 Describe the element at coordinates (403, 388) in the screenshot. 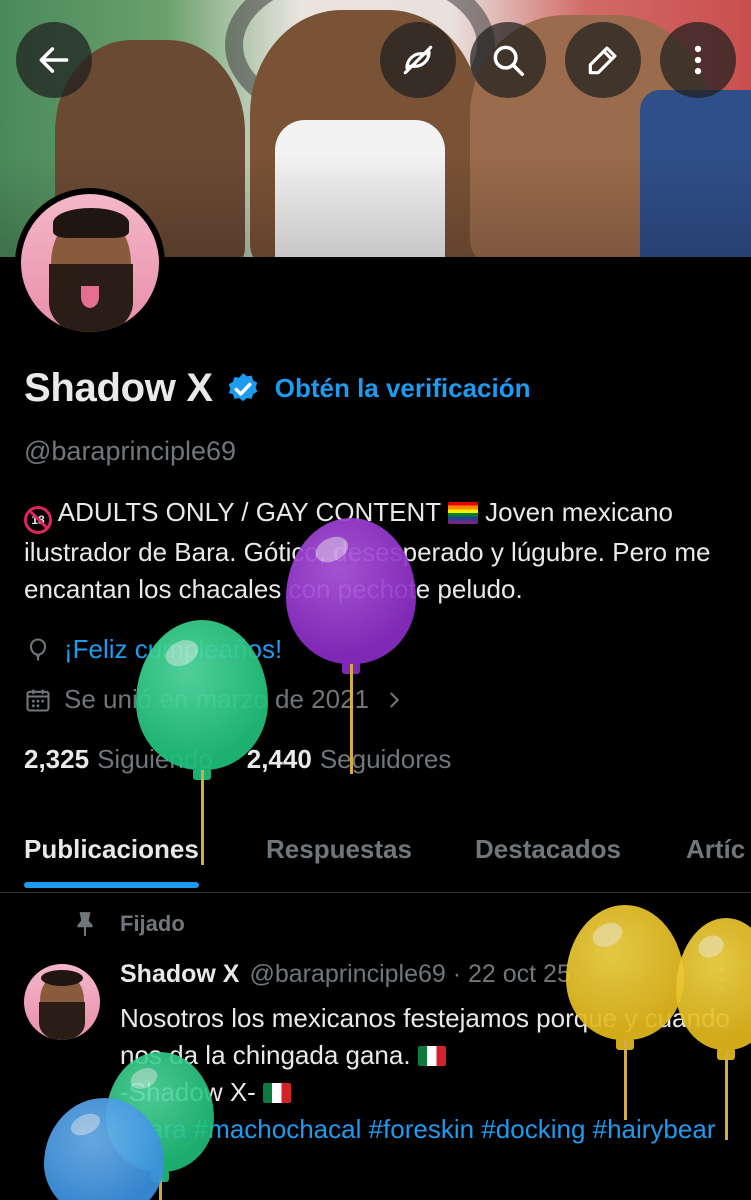

I see `get-verified-link: Obtén la verificación` at that location.